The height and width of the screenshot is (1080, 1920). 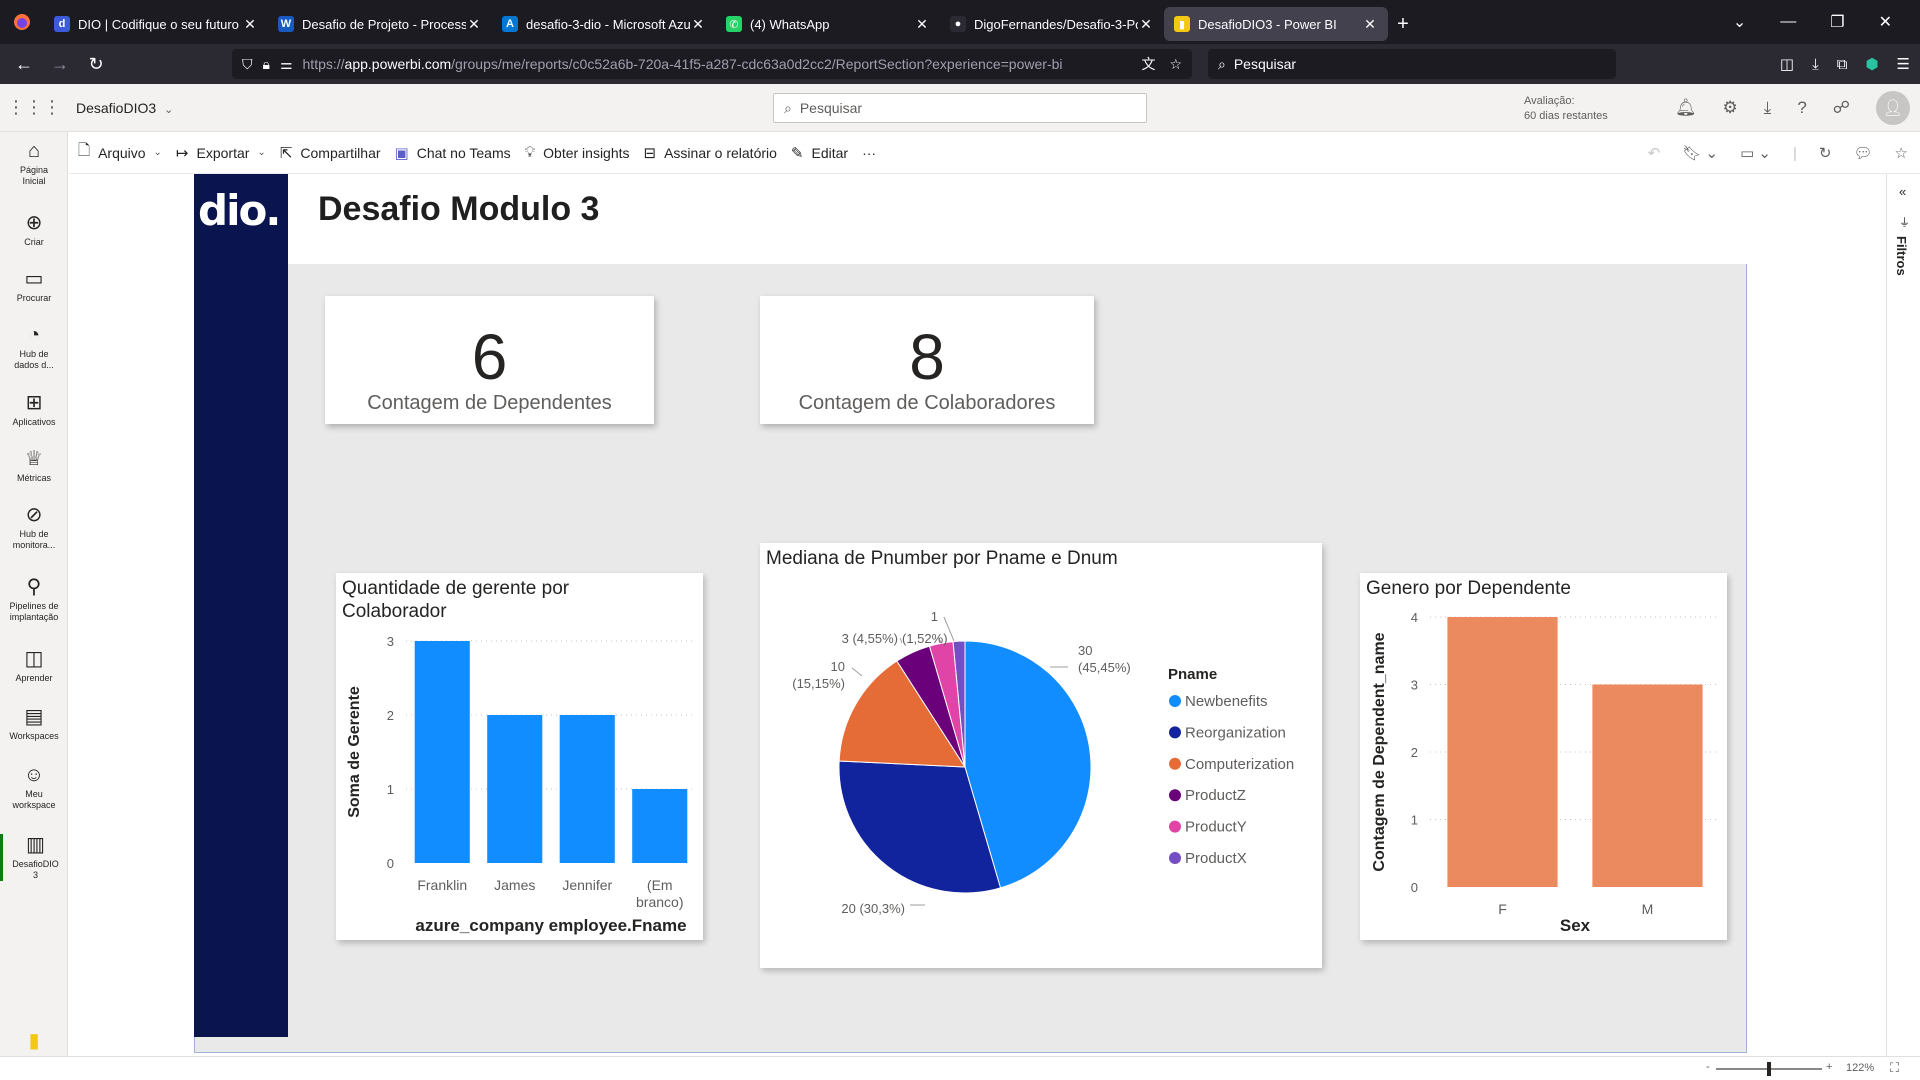 What do you see at coordinates (1901, 153) in the screenshot?
I see `favorite-star-icon: ☆` at bounding box center [1901, 153].